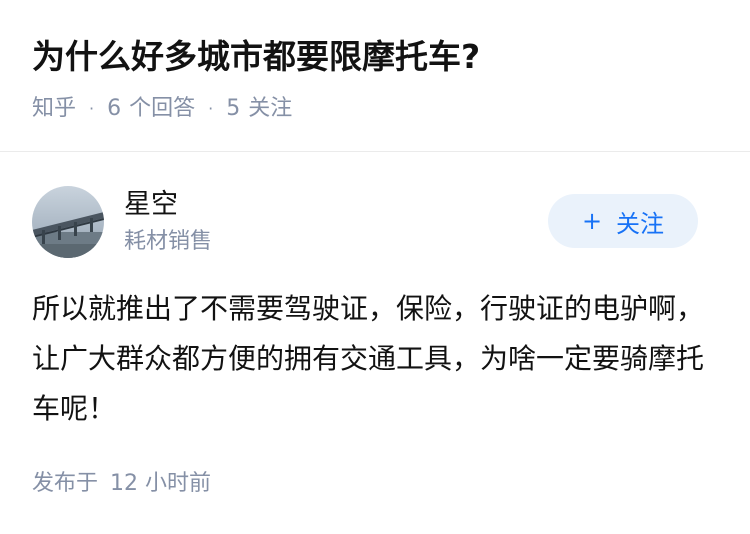 The height and width of the screenshot is (534, 750). I want to click on source-label: 知乎, so click(54, 109).